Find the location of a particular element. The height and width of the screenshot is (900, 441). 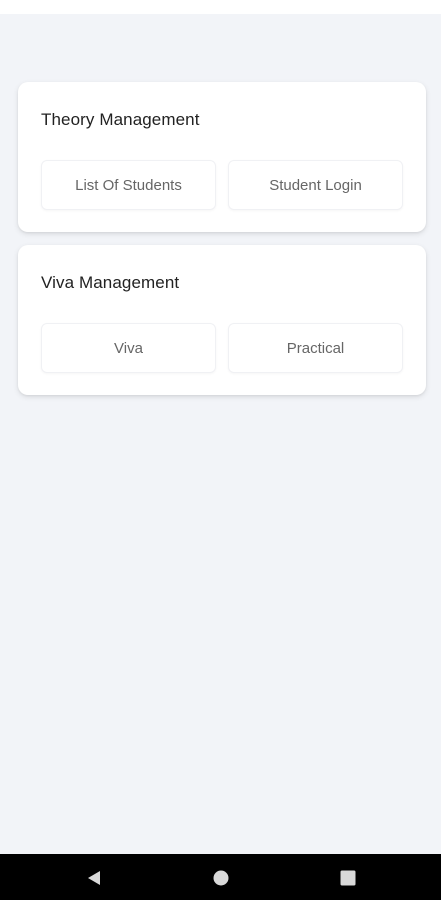

list-of-students-button: List Of Students is located at coordinates (128, 185).